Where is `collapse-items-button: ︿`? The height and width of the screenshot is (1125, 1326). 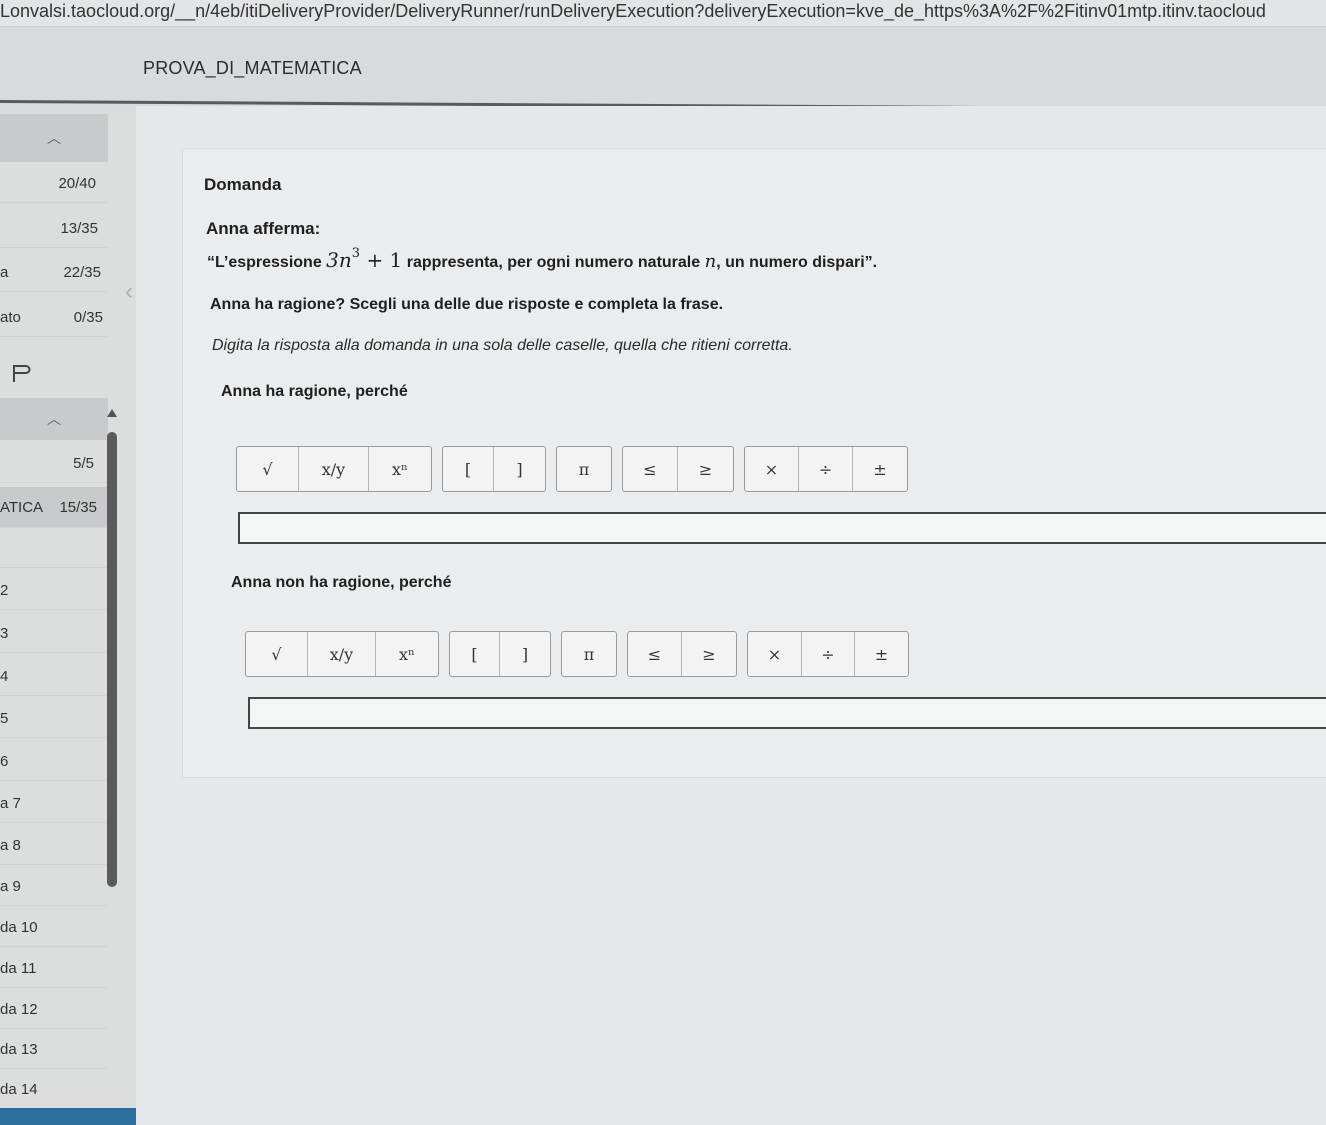 collapse-items-button: ︿ is located at coordinates (54, 419).